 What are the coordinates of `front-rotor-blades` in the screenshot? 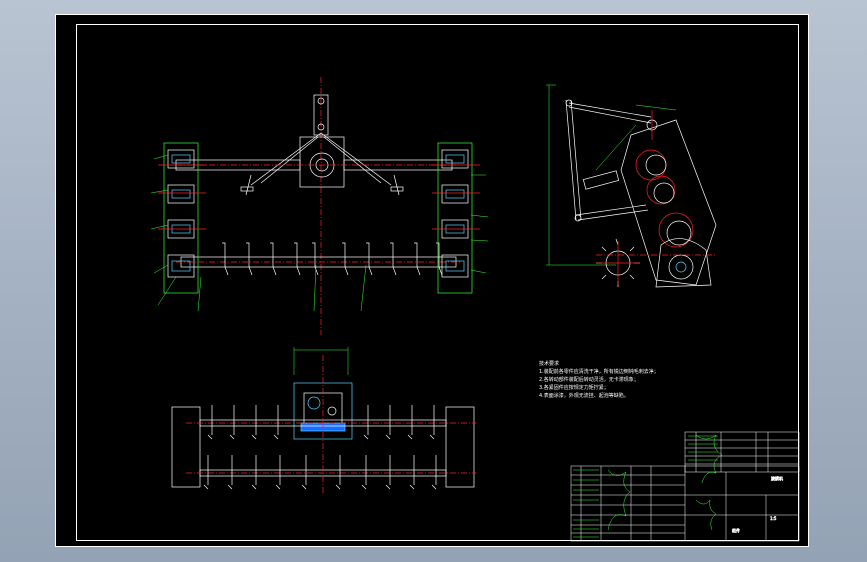 It's located at (332, 259).